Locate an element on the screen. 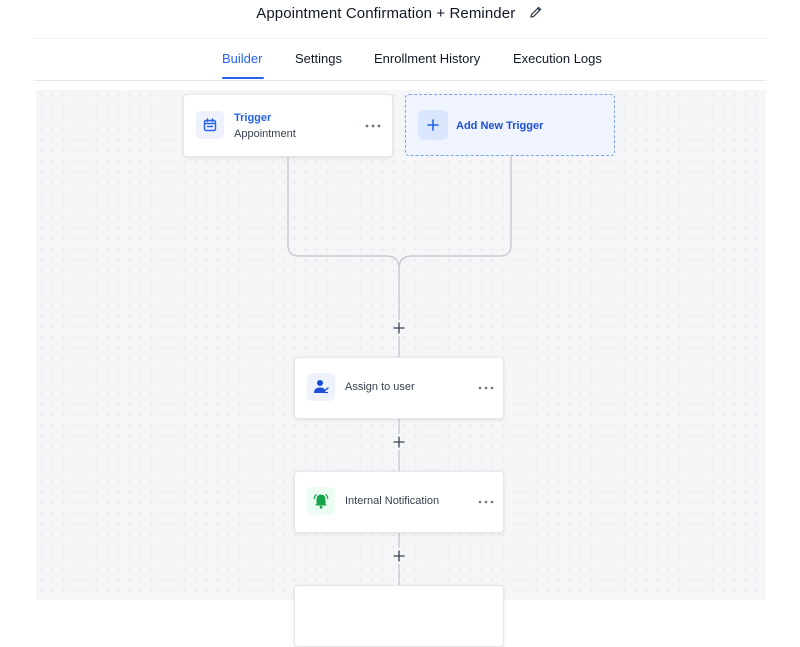  action-node-internal-notification: Internal Notification is located at coordinates (399, 502).